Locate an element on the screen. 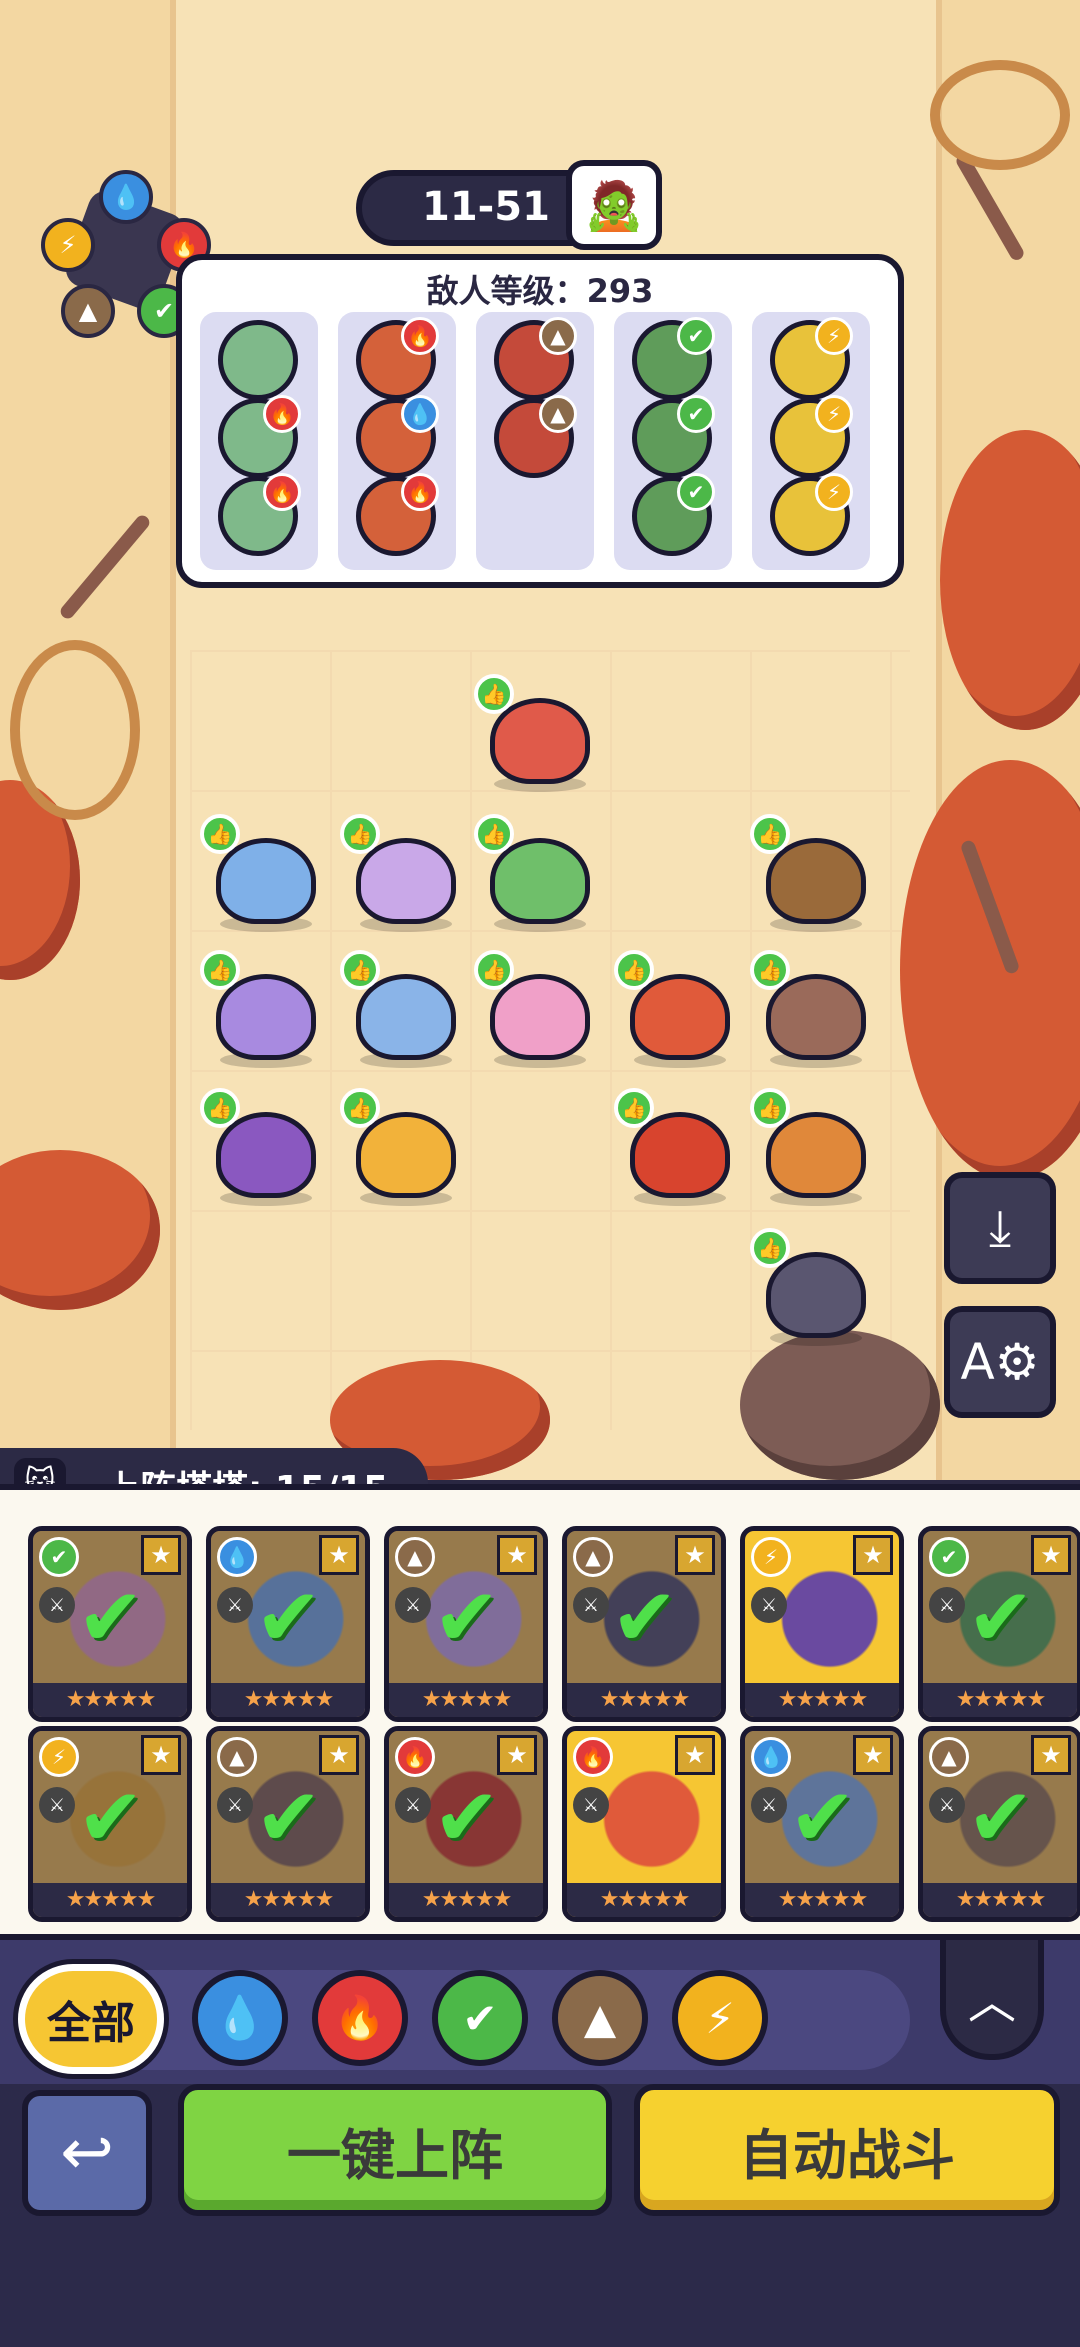  boss-help-icon: 🧟 is located at coordinates (614, 205).